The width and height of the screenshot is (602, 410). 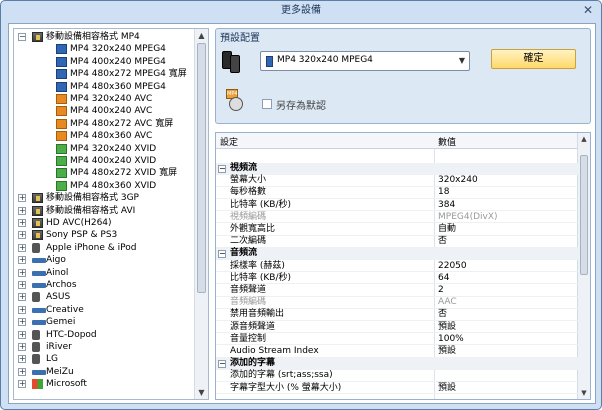 What do you see at coordinates (446, 206) in the screenshot?
I see `setting-value: 384` at bounding box center [446, 206].